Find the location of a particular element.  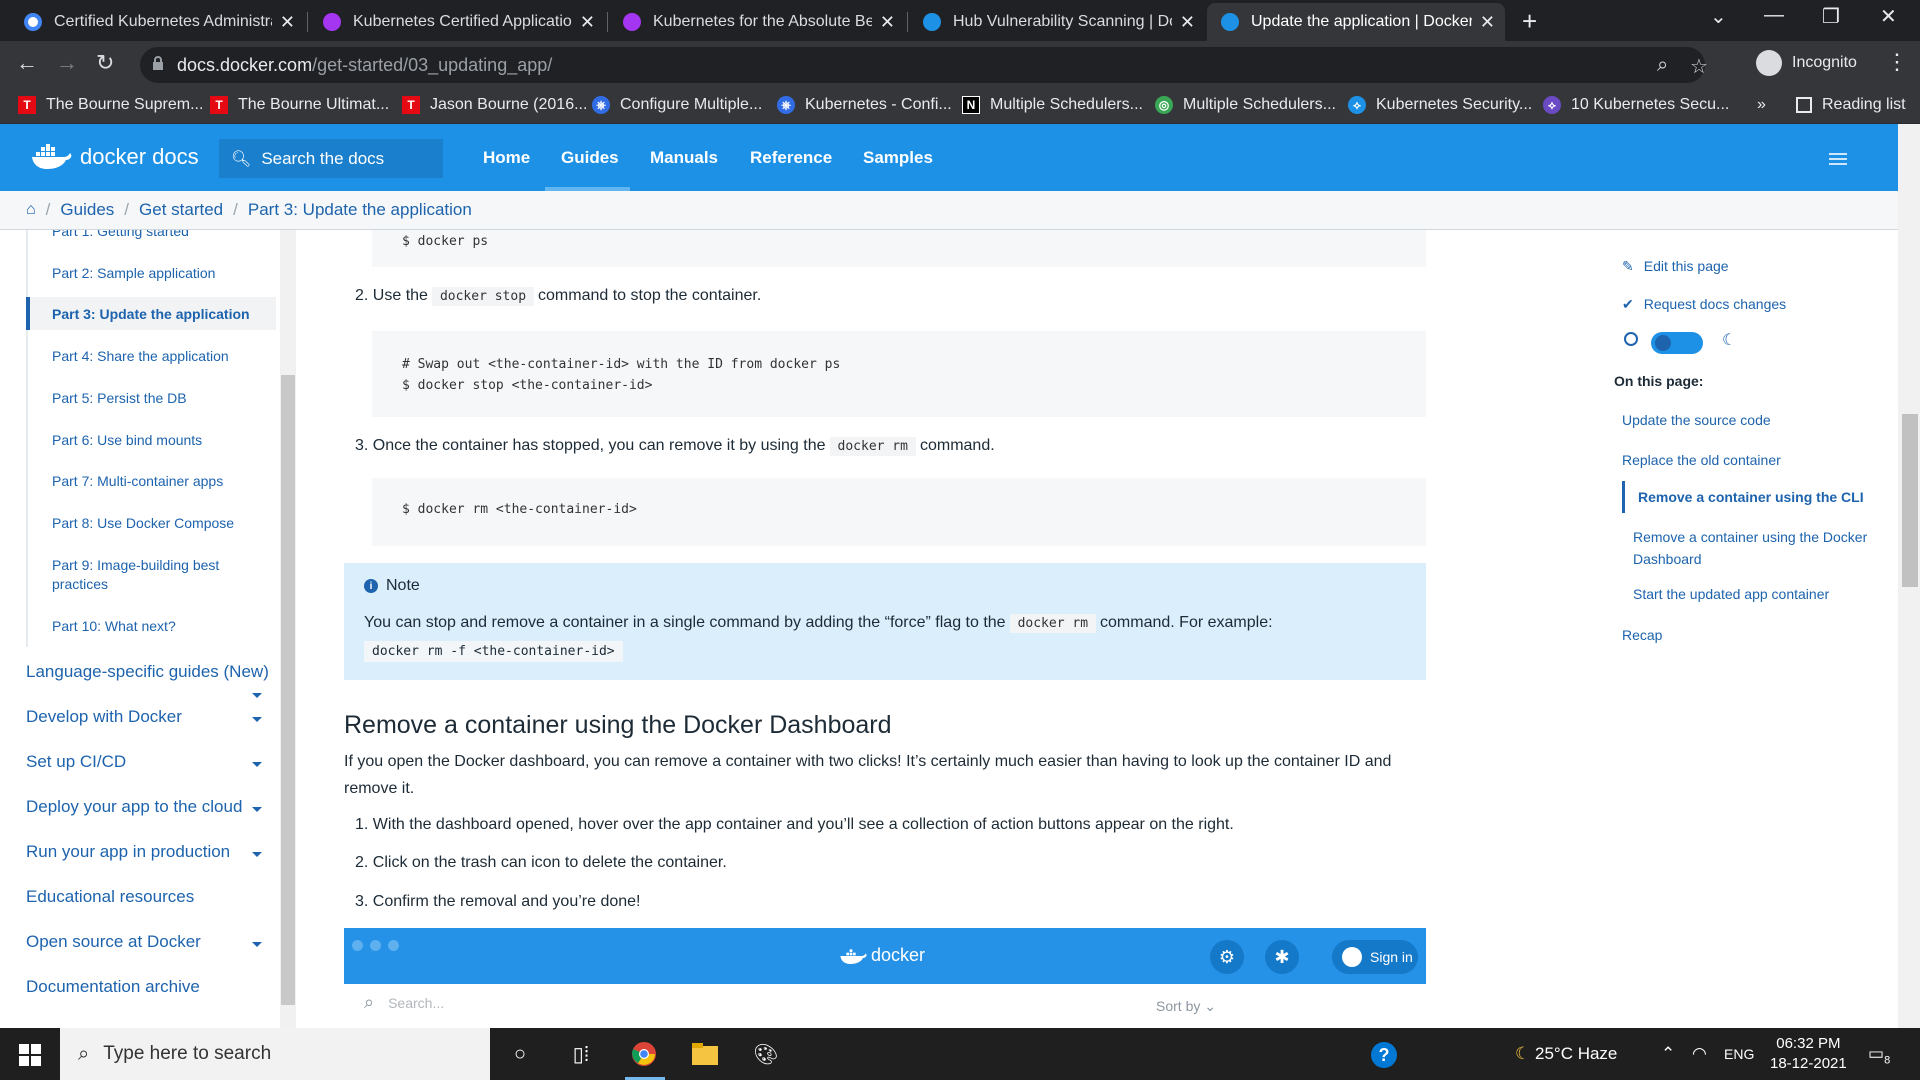

incognito-badge: Incognito is located at coordinates (1806, 63).